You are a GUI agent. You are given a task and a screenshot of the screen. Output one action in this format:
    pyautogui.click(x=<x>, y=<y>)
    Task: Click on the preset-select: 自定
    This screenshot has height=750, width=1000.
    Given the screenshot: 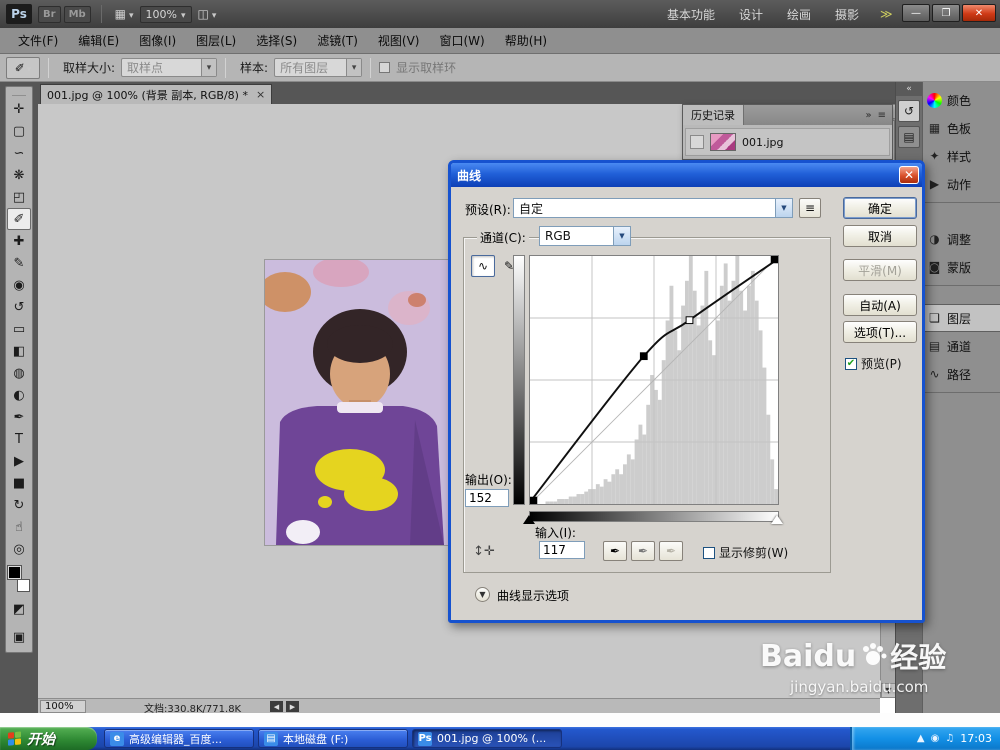 What is the action you would take?
    pyautogui.click(x=653, y=208)
    